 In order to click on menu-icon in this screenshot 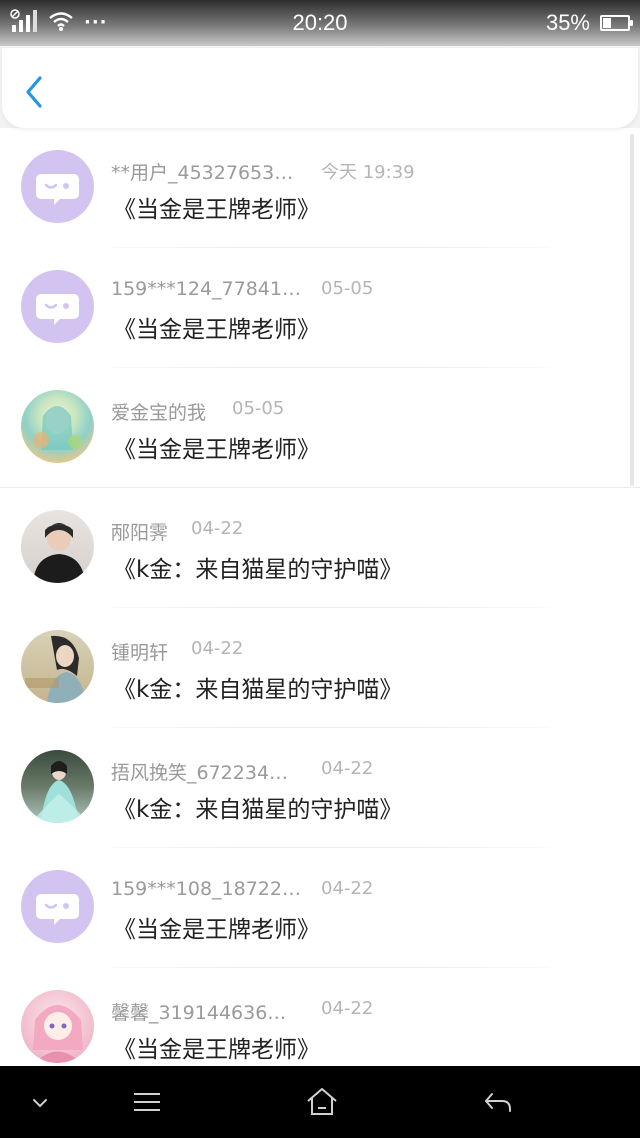, I will do `click(147, 1102)`.